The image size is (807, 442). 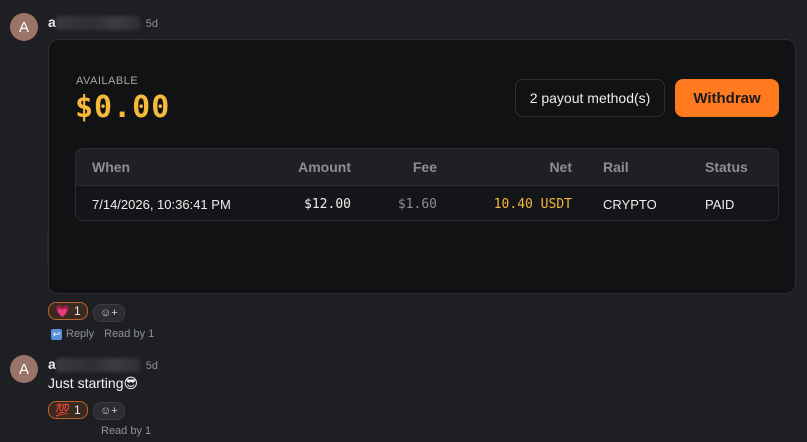 I want to click on available-balance: $0.00, so click(x=123, y=107).